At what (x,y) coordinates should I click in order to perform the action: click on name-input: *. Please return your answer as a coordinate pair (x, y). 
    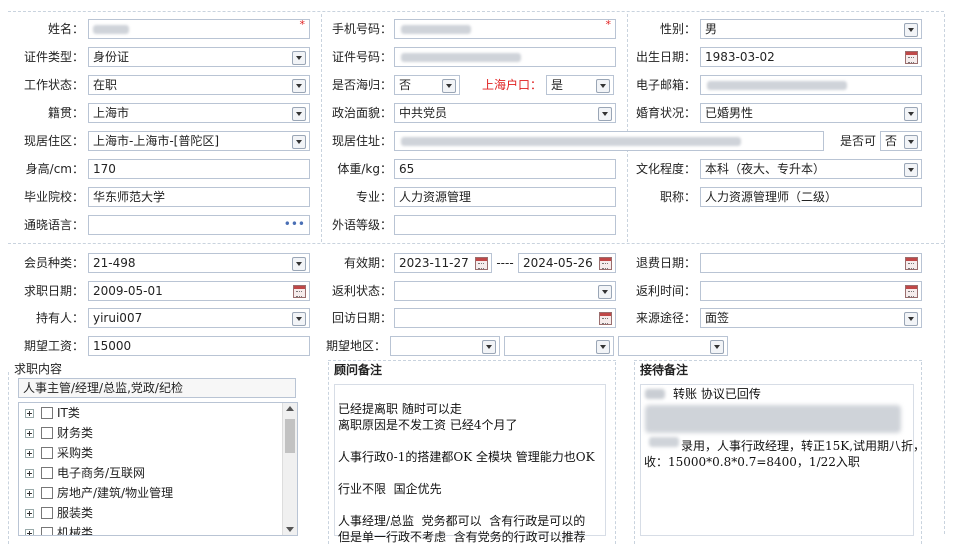
    Looking at the image, I should click on (199, 28).